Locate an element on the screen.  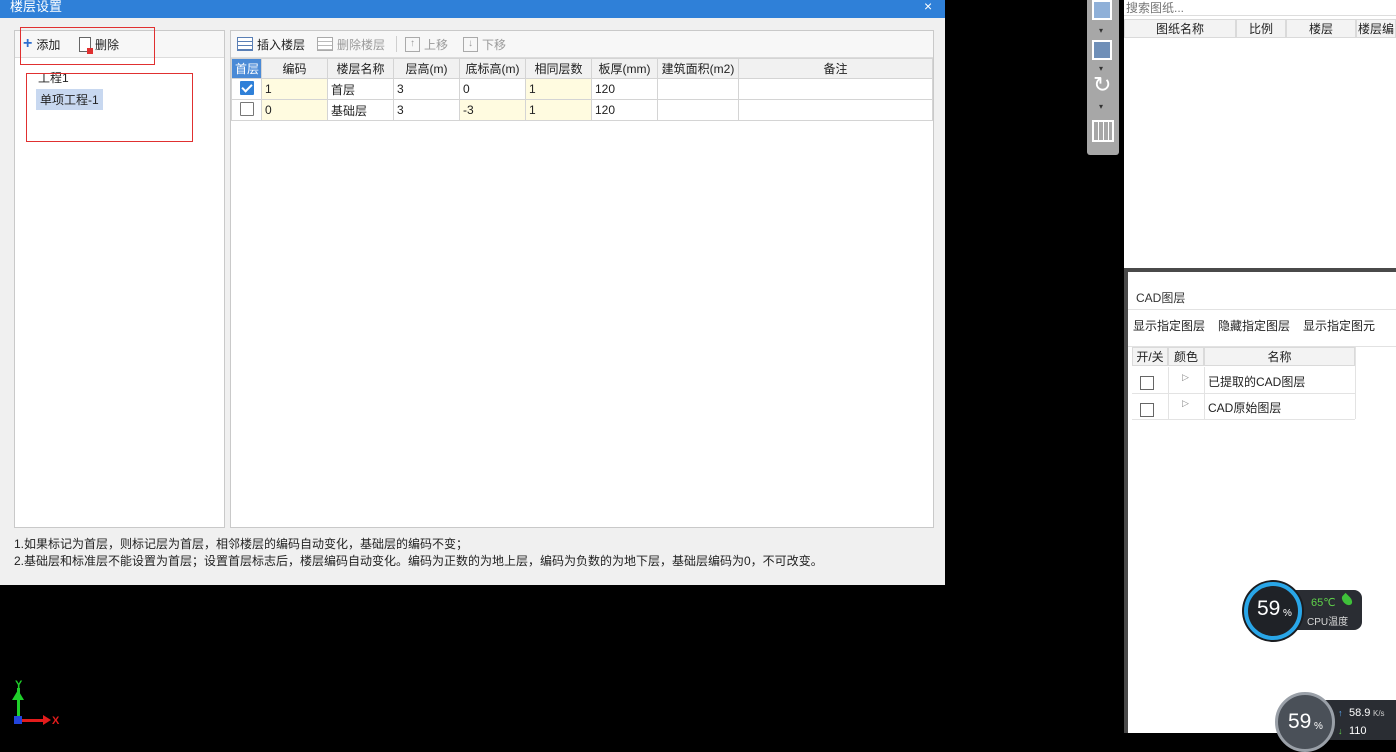
arrow-up-icon: ↑ is located at coordinates (412, 44).